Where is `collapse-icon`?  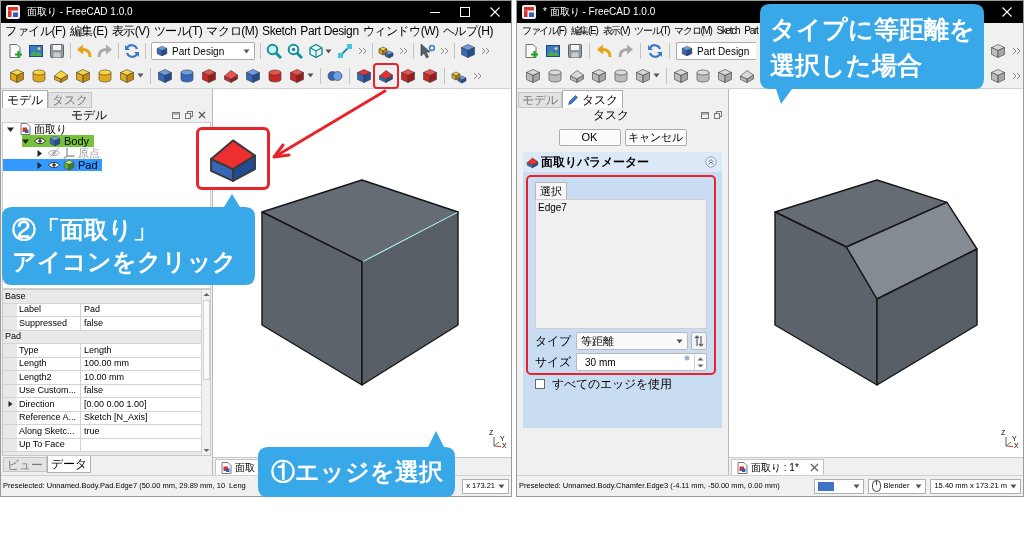
collapse-icon is located at coordinates (711, 162).